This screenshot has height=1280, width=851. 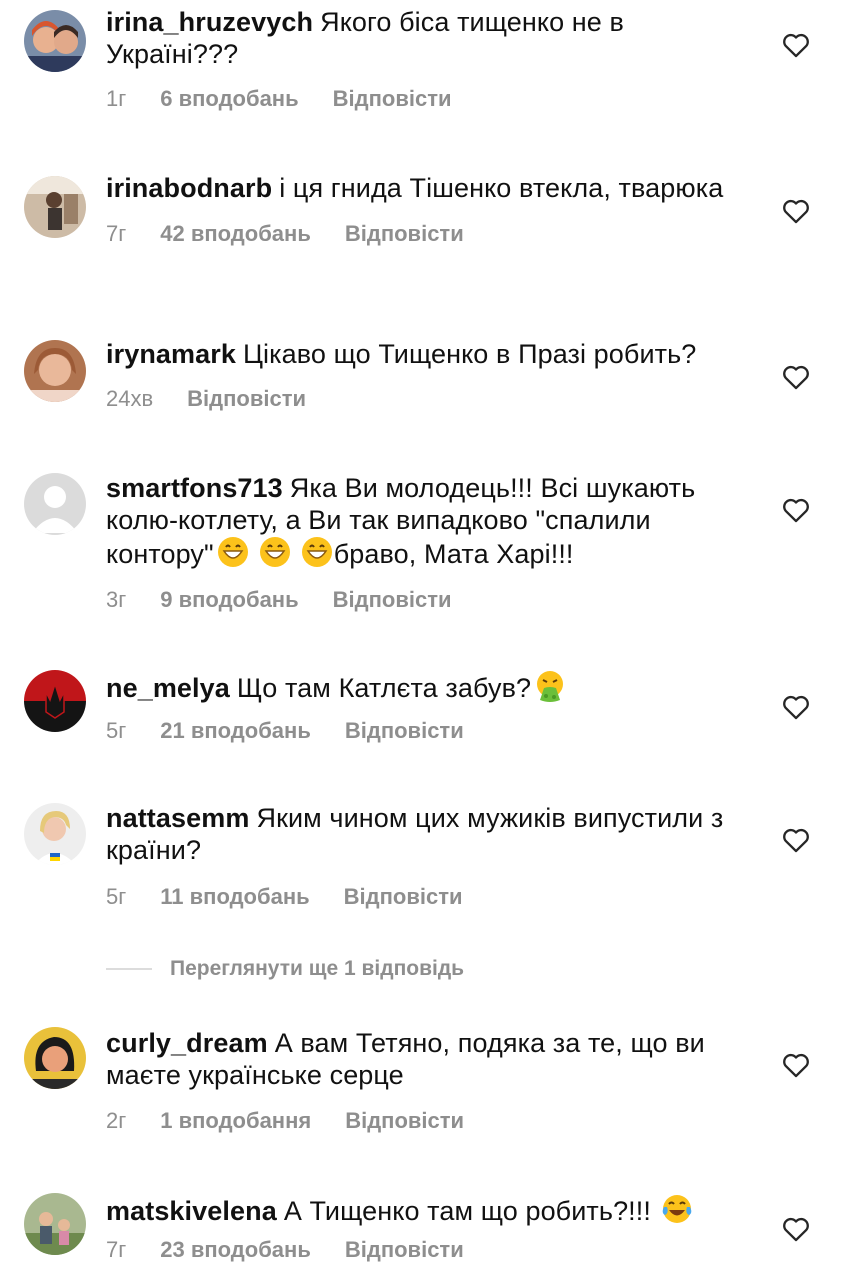 I want to click on likes-count: 23 вподобань, so click(x=235, y=1250).